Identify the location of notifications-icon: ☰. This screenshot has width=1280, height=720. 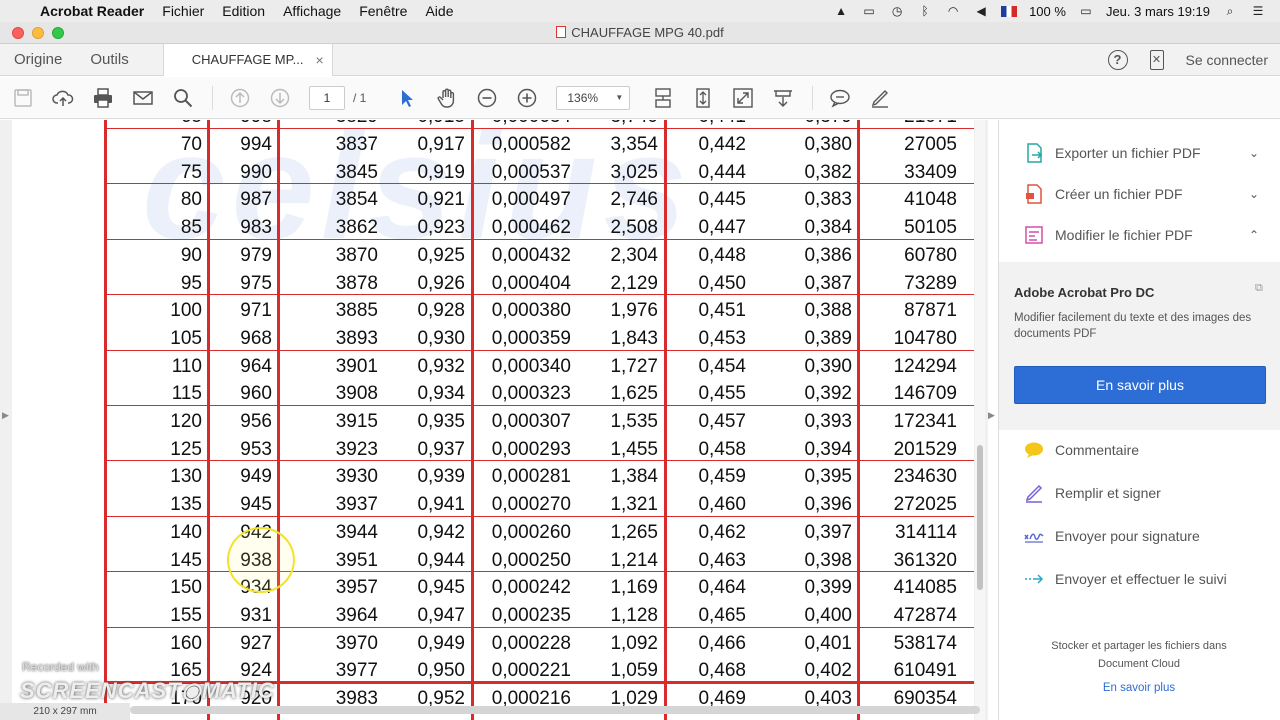
(1258, 11).